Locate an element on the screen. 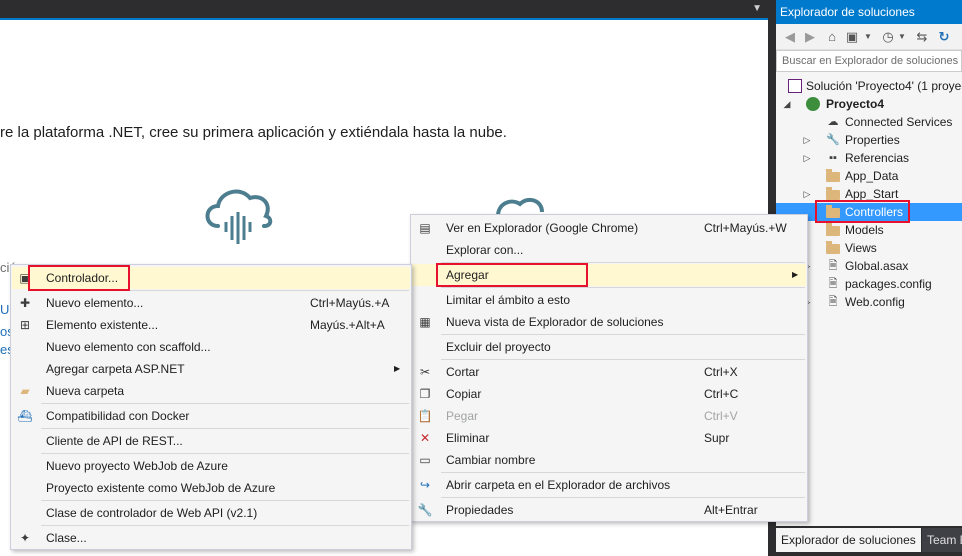 The image size is (962, 556). menu-item-eliminar: ✕ Eliminar Supr is located at coordinates (609, 438).